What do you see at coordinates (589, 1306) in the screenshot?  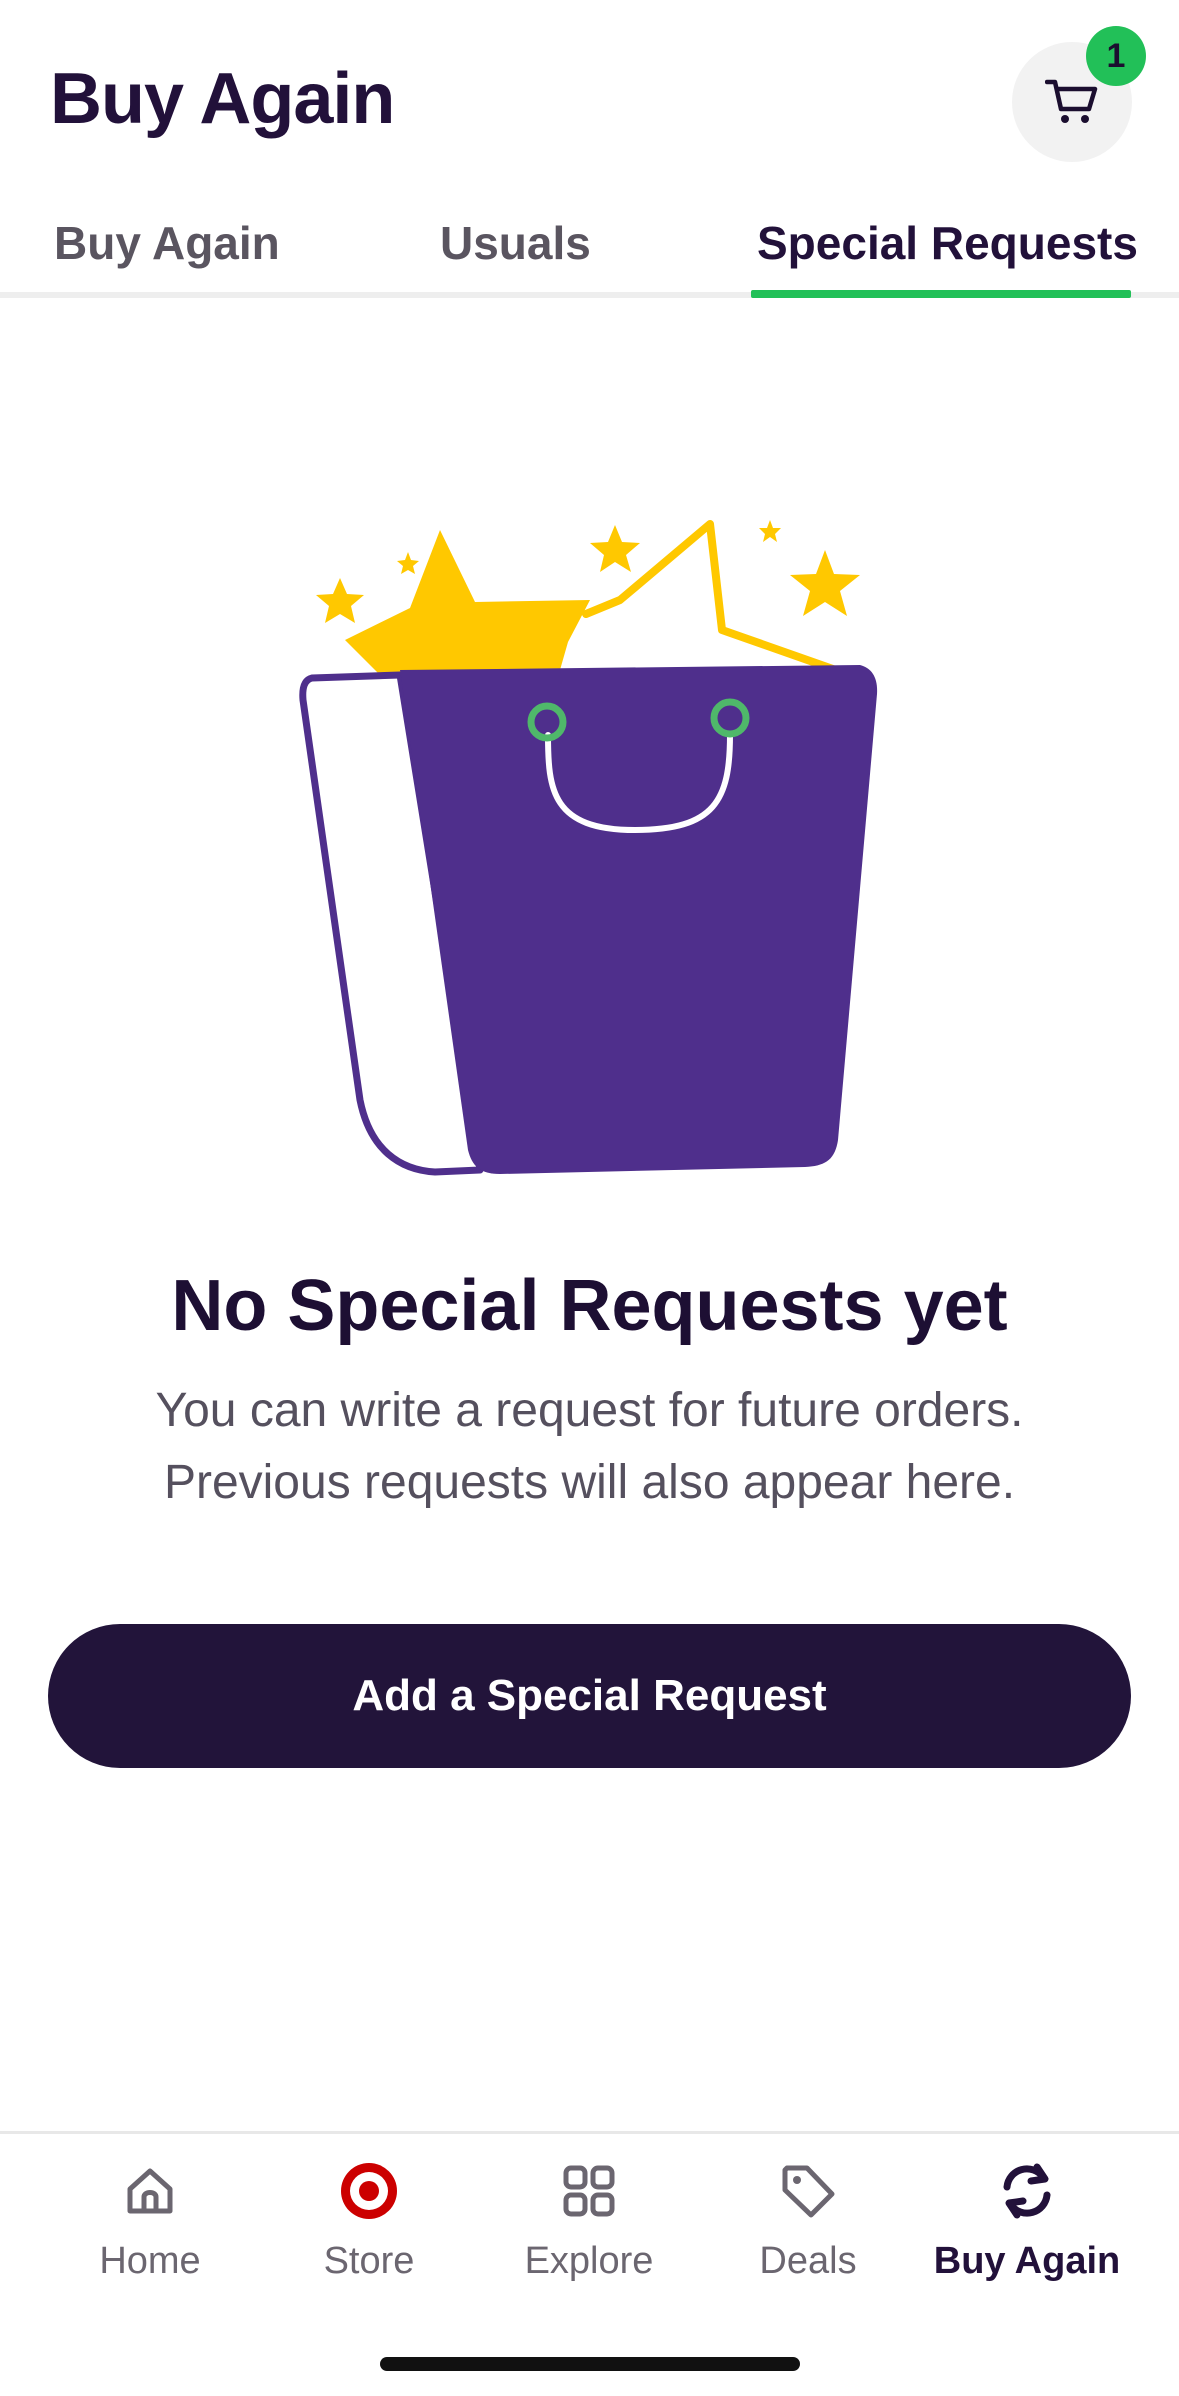 I see `empty-state-title: No Special Requests yet` at bounding box center [589, 1306].